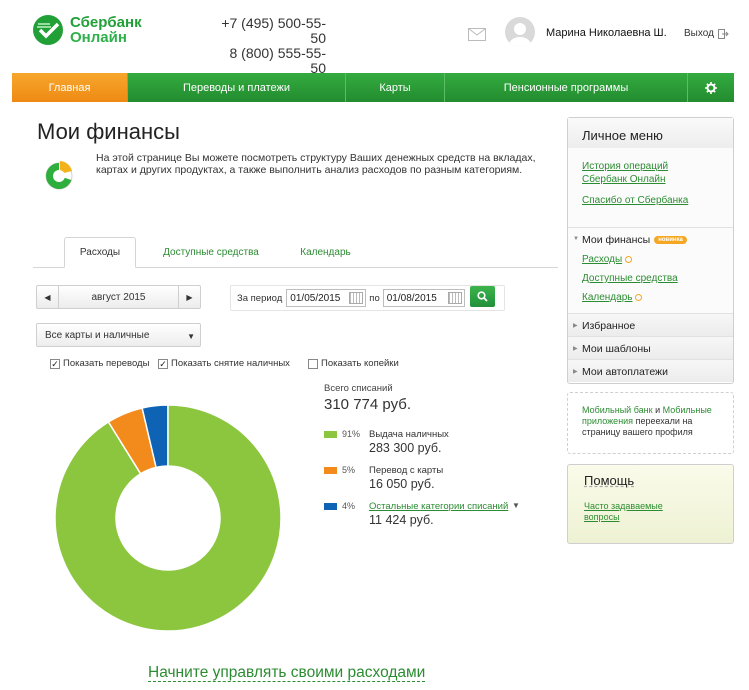 The image size is (749, 690). What do you see at coordinates (374, 298) in the screenshot?
I see `to-label: по` at bounding box center [374, 298].